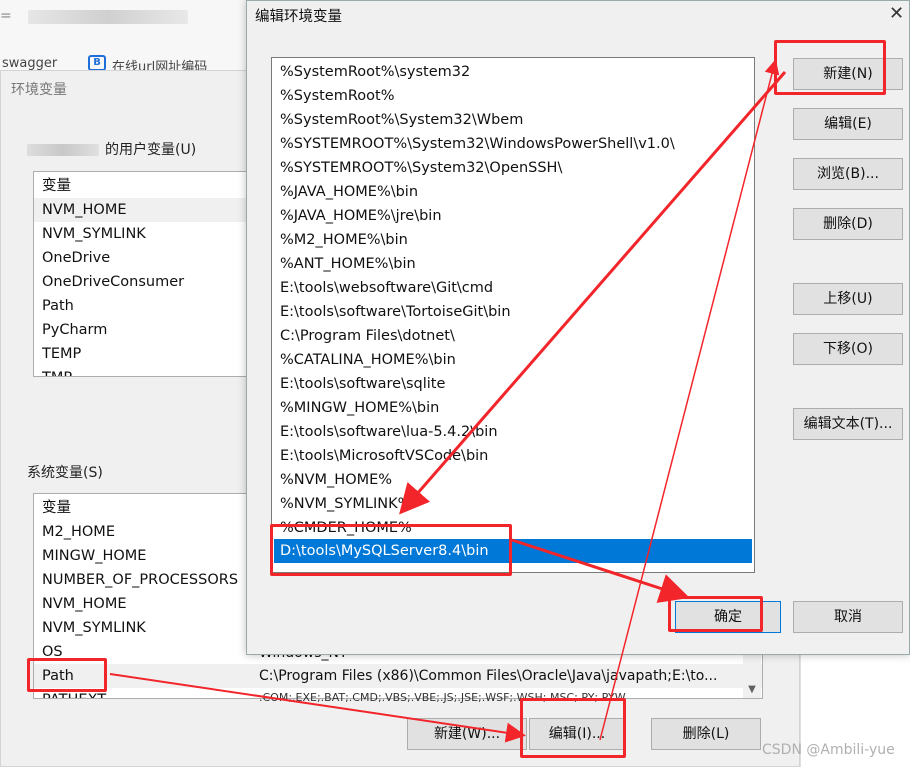 The height and width of the screenshot is (767, 910). What do you see at coordinates (141, 330) in the screenshot?
I see `list-item: PyCharm` at bounding box center [141, 330].